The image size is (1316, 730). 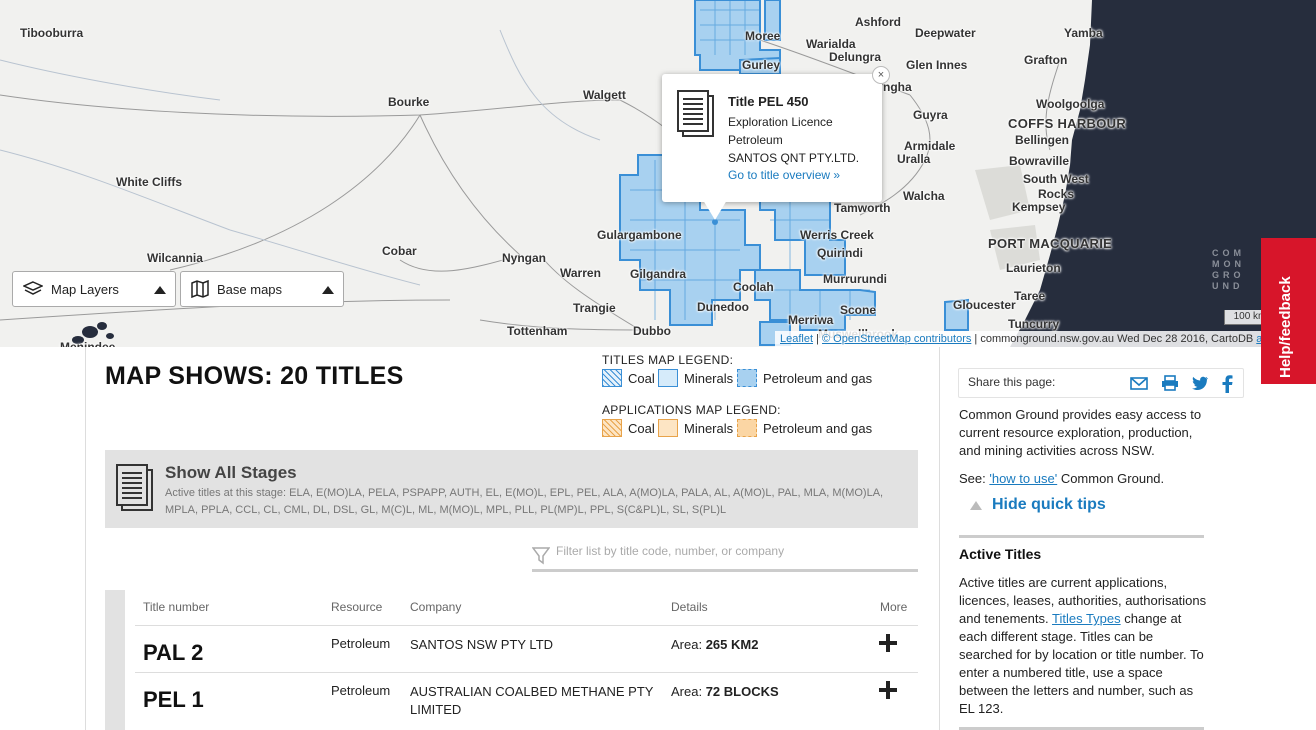 I want to click on legend-title-coal: Coal, so click(x=628, y=378).